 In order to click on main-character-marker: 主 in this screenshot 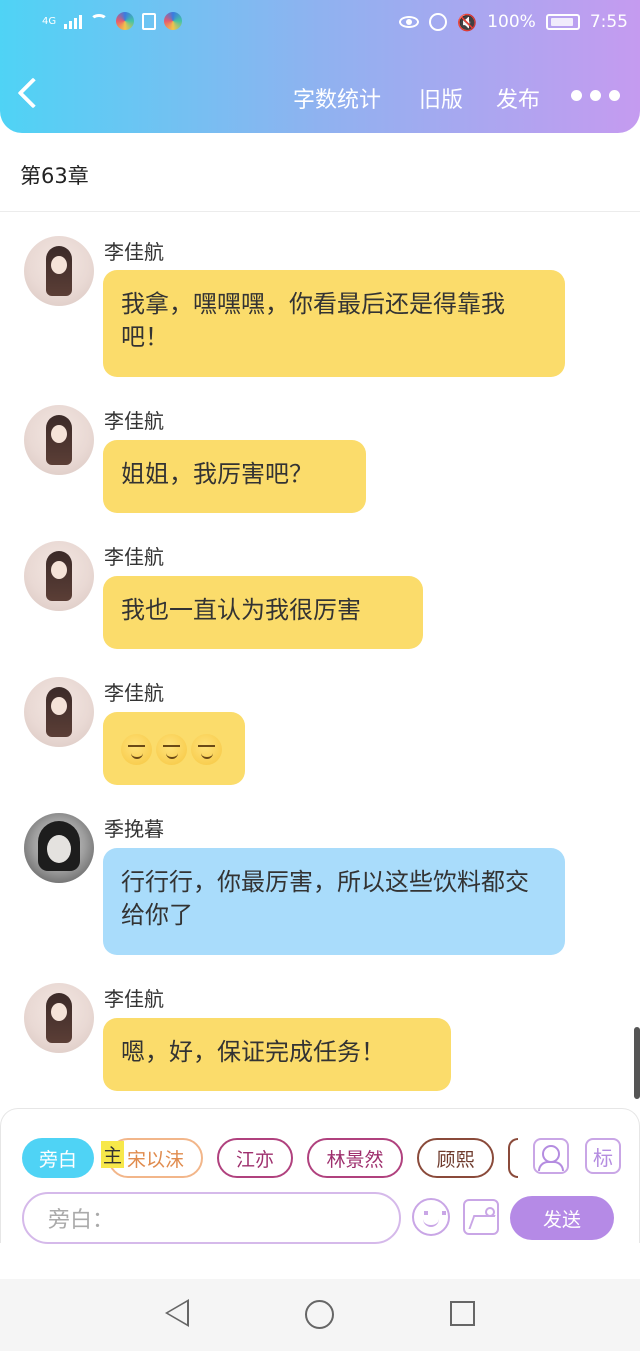, I will do `click(113, 1154)`.